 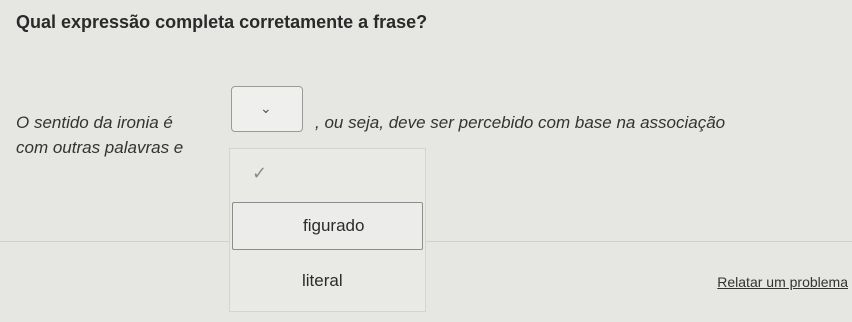 I want to click on sentence-text-line2: com outras palavras e, so click(x=100, y=147).